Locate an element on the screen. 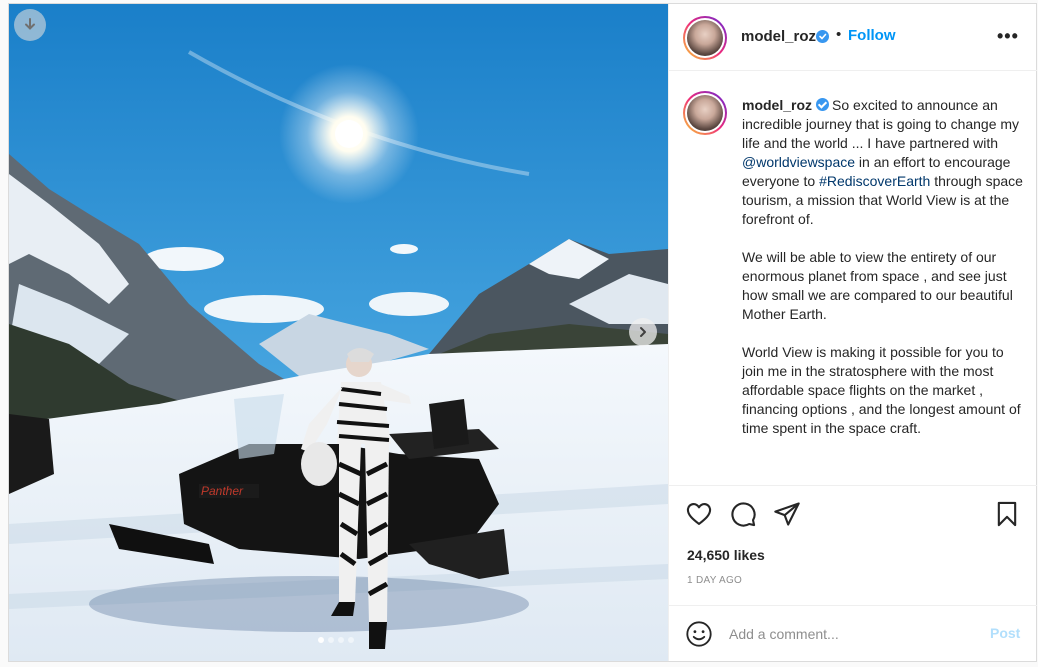  smiley-icon is located at coordinates (699, 634).